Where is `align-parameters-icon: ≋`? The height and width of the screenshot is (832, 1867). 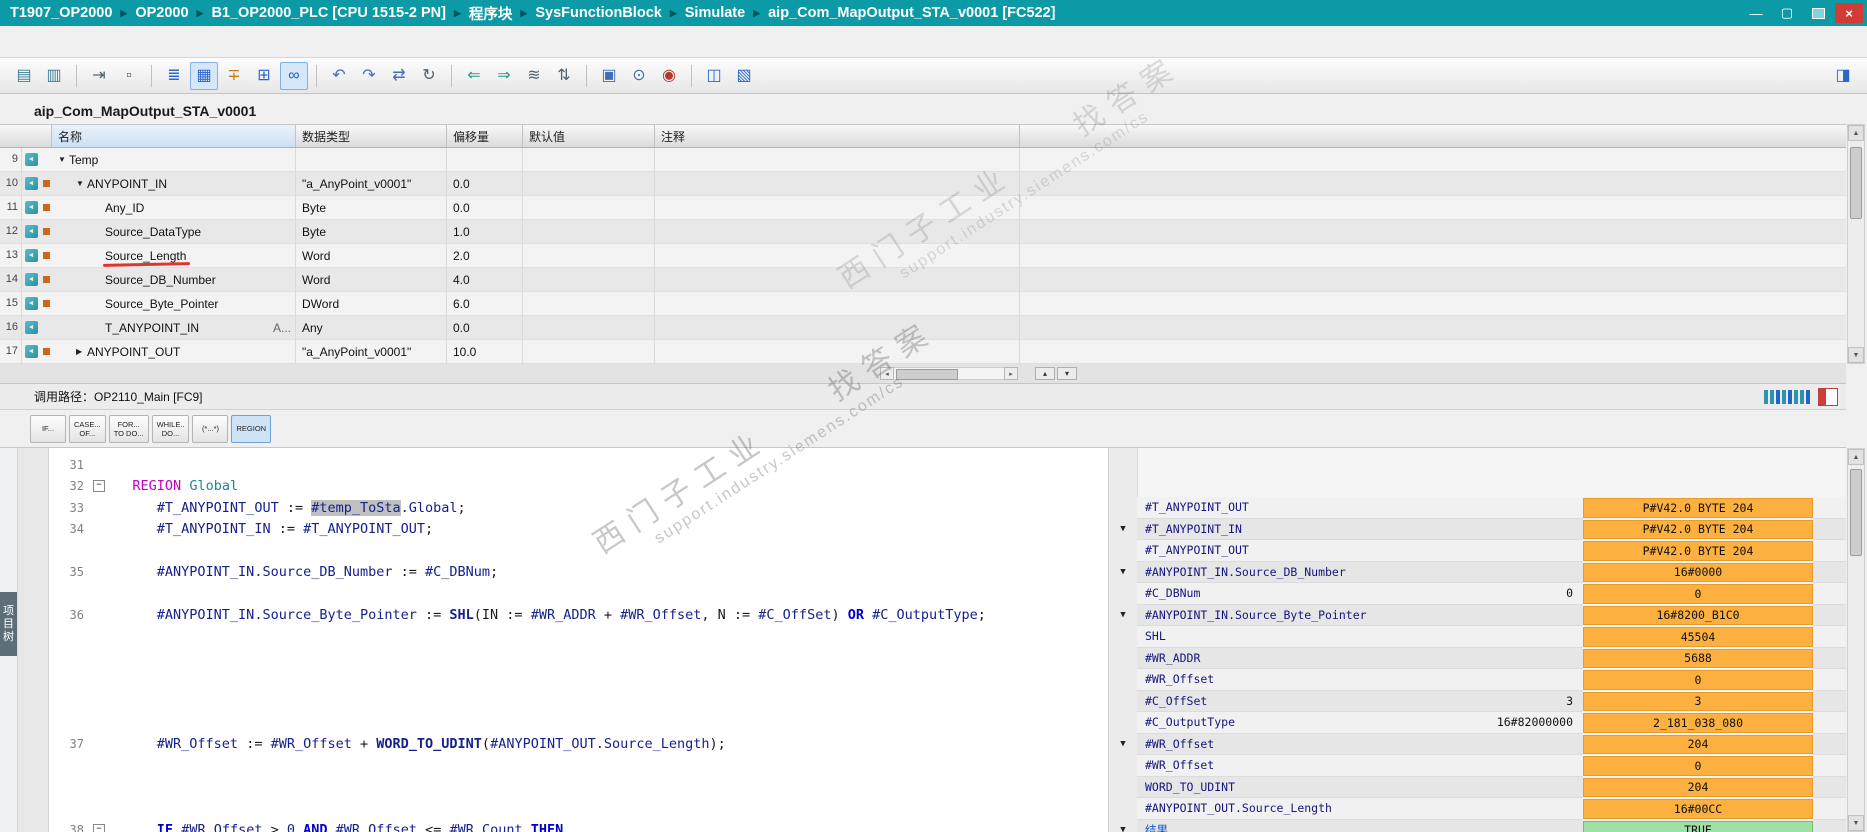 align-parameters-icon: ≋ is located at coordinates (534, 76).